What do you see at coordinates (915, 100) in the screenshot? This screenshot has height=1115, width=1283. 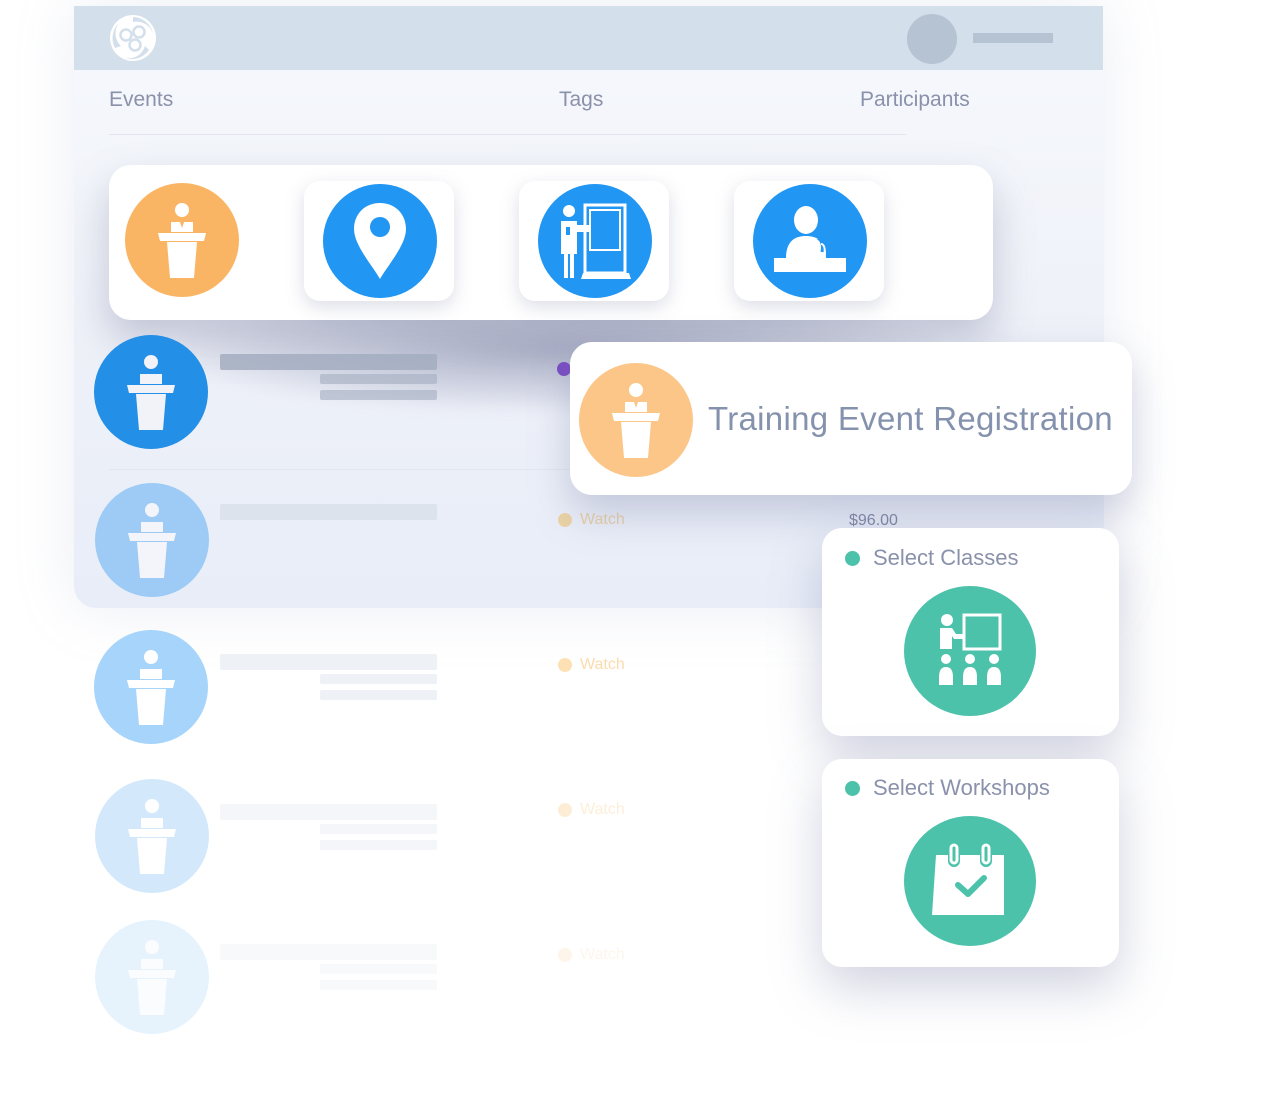 I see `column-header-participants: Participants` at bounding box center [915, 100].